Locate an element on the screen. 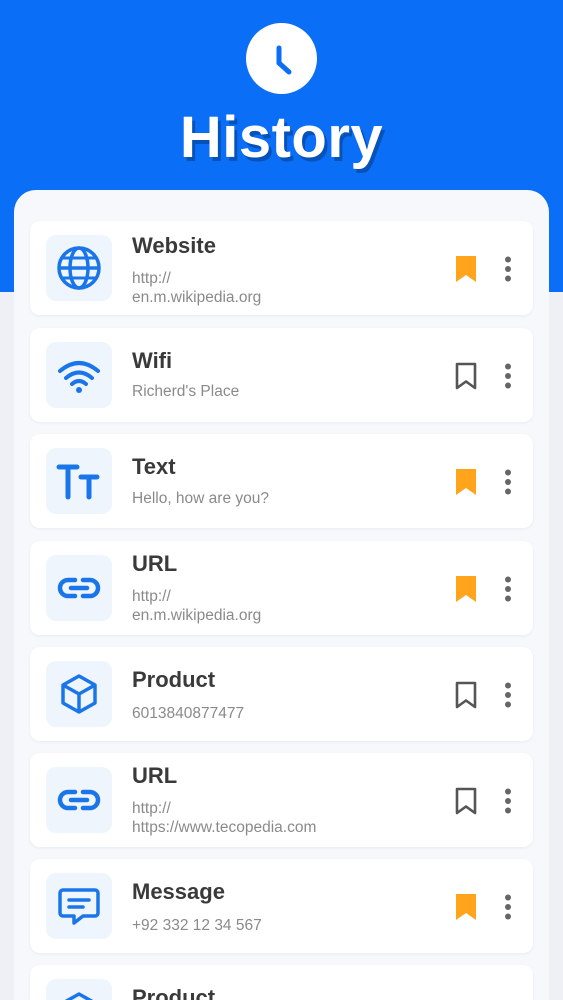 The image size is (563, 1000). history-item-product: Product is located at coordinates (281, 982).